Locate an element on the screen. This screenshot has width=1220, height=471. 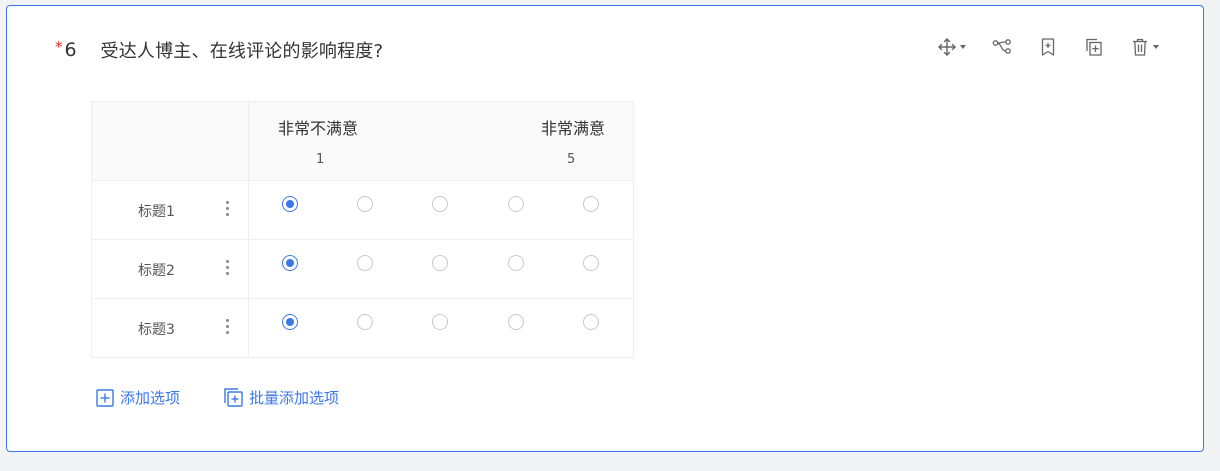
scale-max-label: 非常满意 is located at coordinates (573, 127).